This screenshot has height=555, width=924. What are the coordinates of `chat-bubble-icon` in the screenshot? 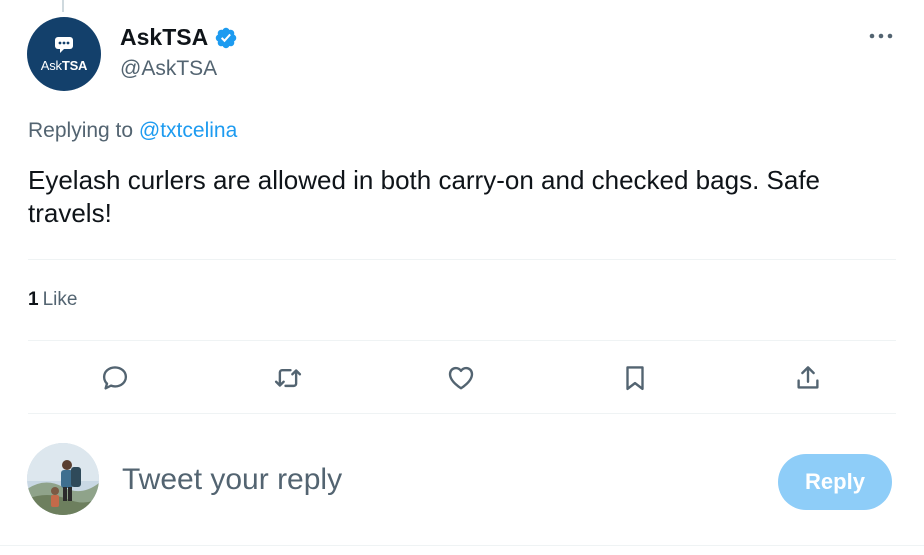 It's located at (64, 44).